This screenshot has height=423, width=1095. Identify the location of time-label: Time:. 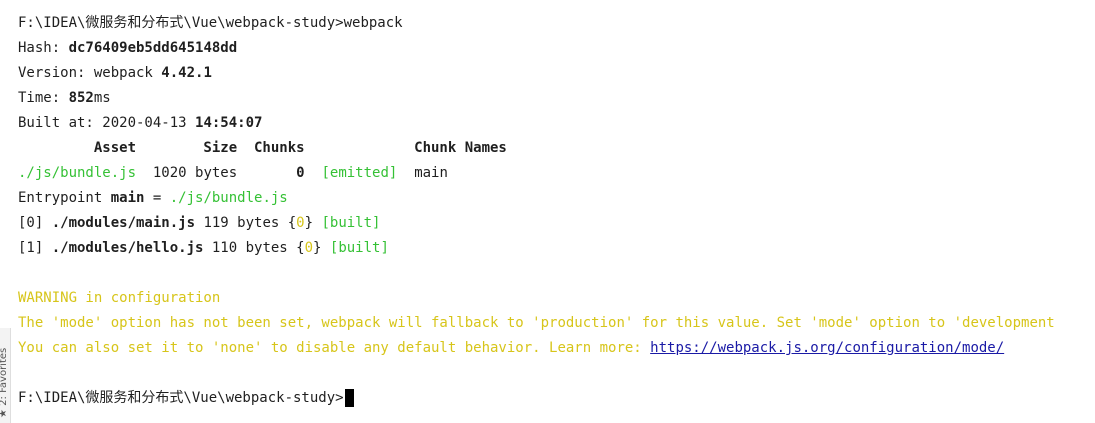
(43, 98).